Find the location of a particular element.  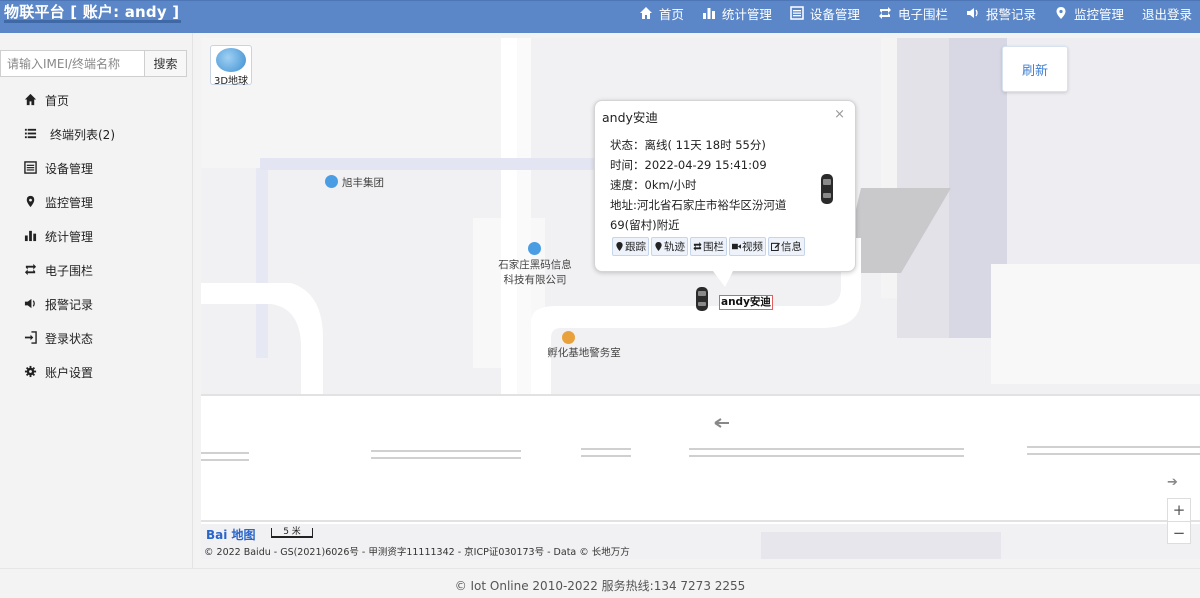

sidebar-item-label: 账户设置 is located at coordinates (69, 372).